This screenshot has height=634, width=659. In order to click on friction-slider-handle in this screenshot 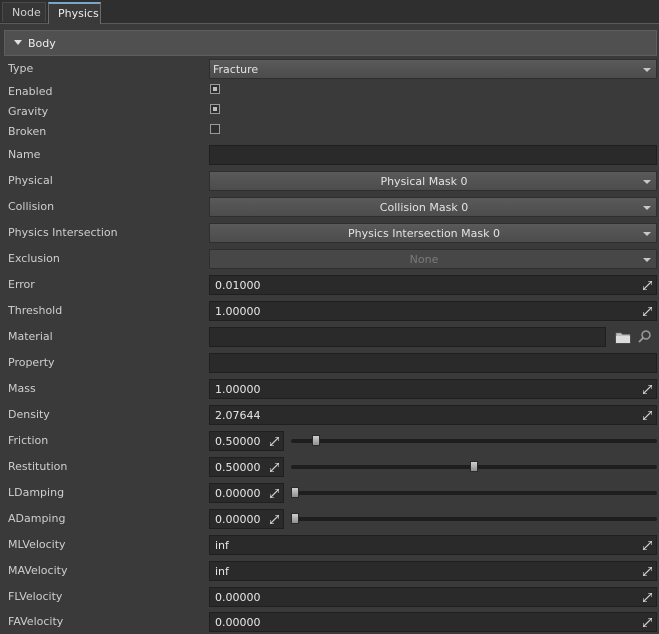, I will do `click(316, 440)`.